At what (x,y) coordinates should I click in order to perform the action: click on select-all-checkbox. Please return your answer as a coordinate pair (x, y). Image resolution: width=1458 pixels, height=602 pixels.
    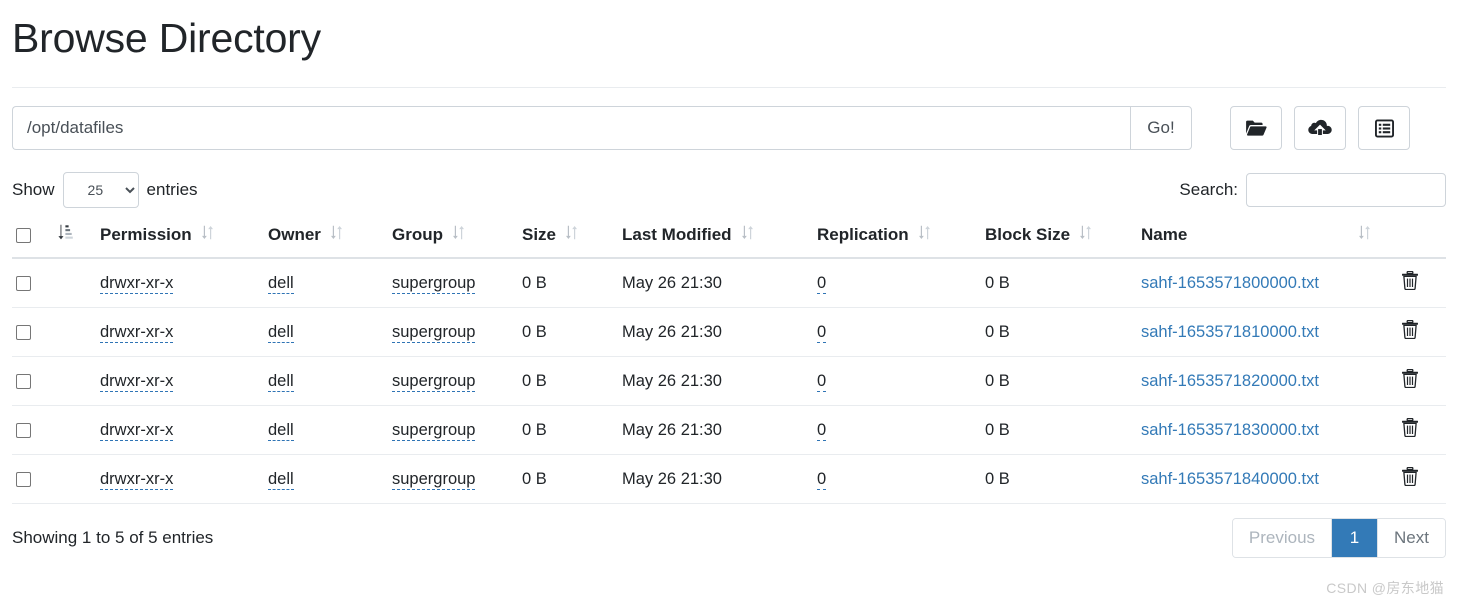
    Looking at the image, I should click on (23, 236).